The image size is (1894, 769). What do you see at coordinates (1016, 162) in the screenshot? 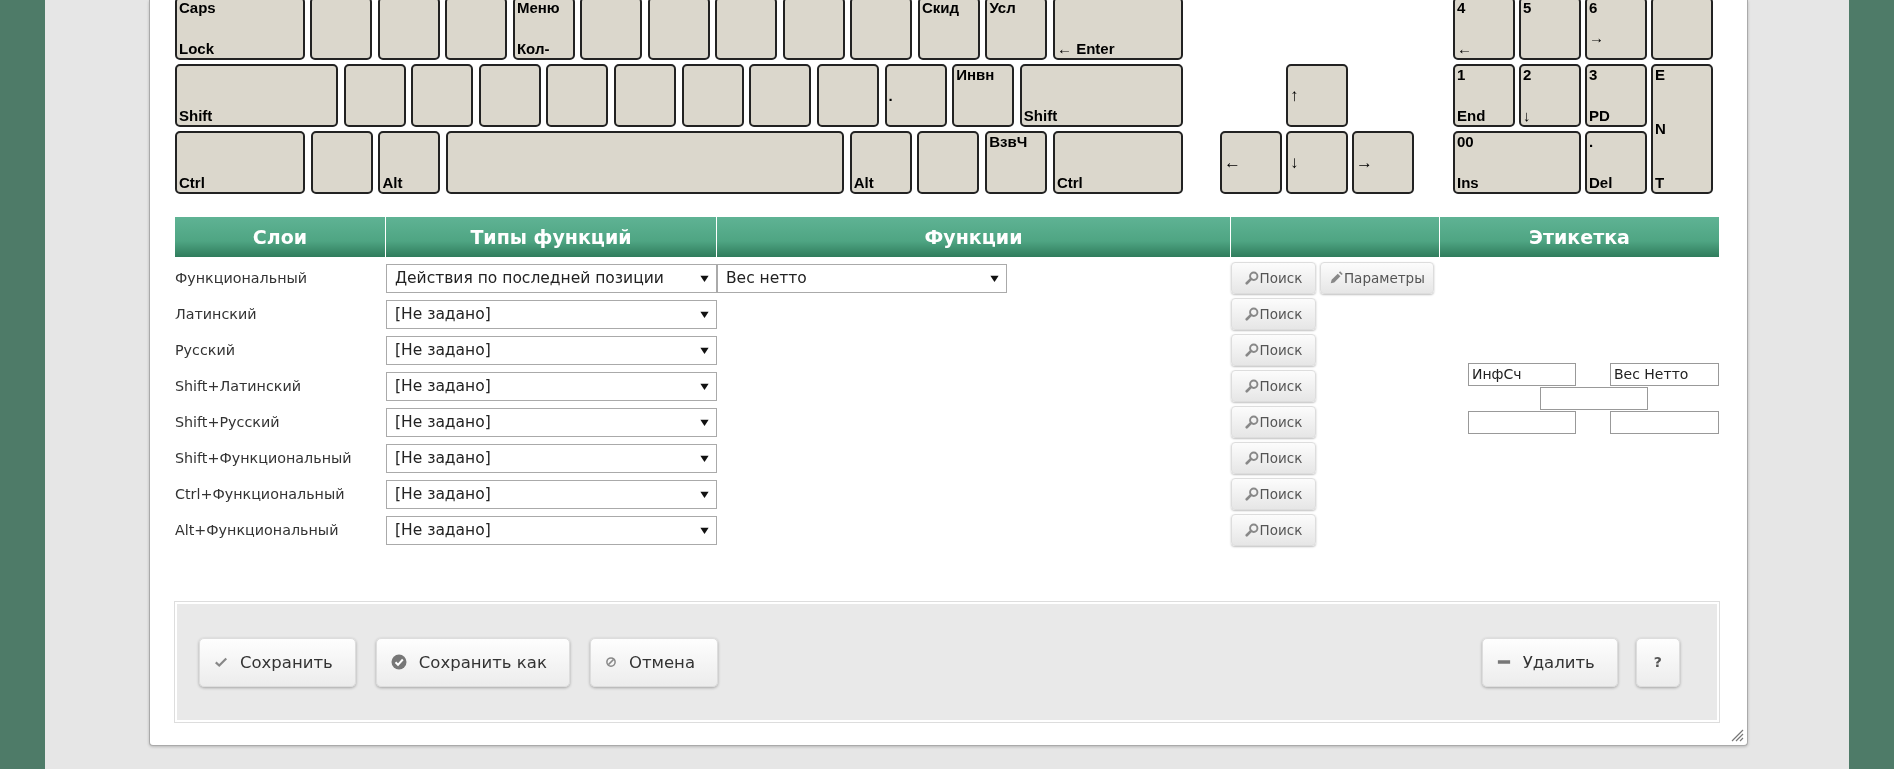
I see `keyboard-key: ВзвЧ` at bounding box center [1016, 162].